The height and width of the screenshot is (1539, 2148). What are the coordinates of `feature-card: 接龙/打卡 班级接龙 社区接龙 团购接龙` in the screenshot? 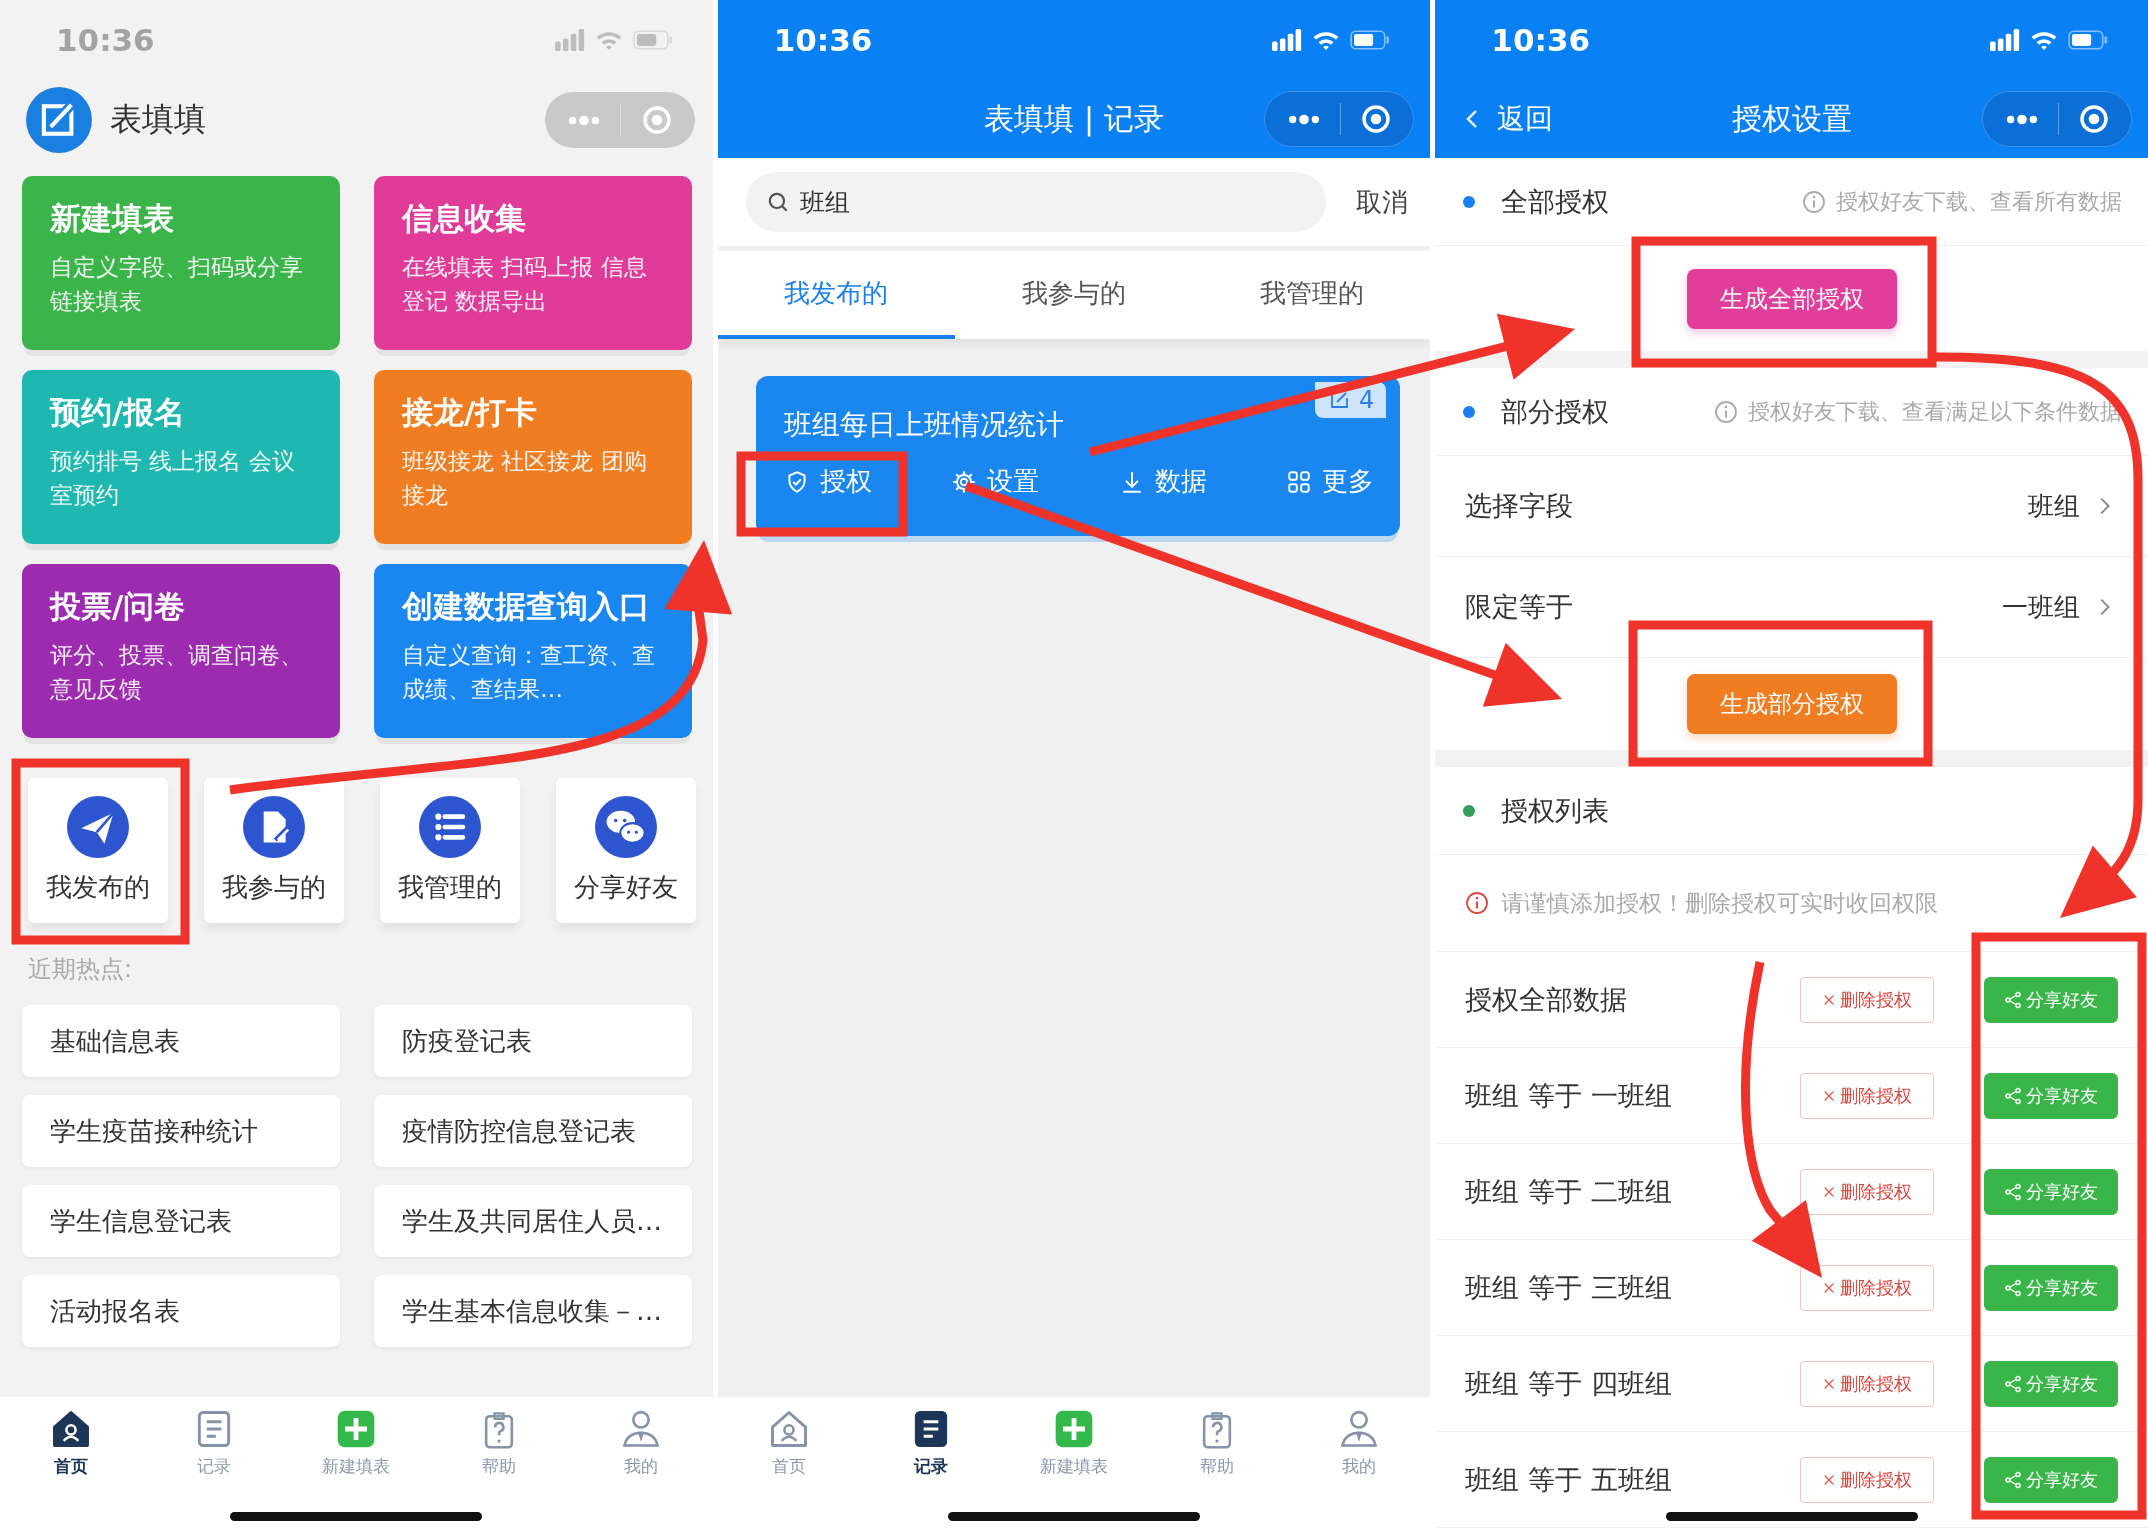 It's located at (533, 457).